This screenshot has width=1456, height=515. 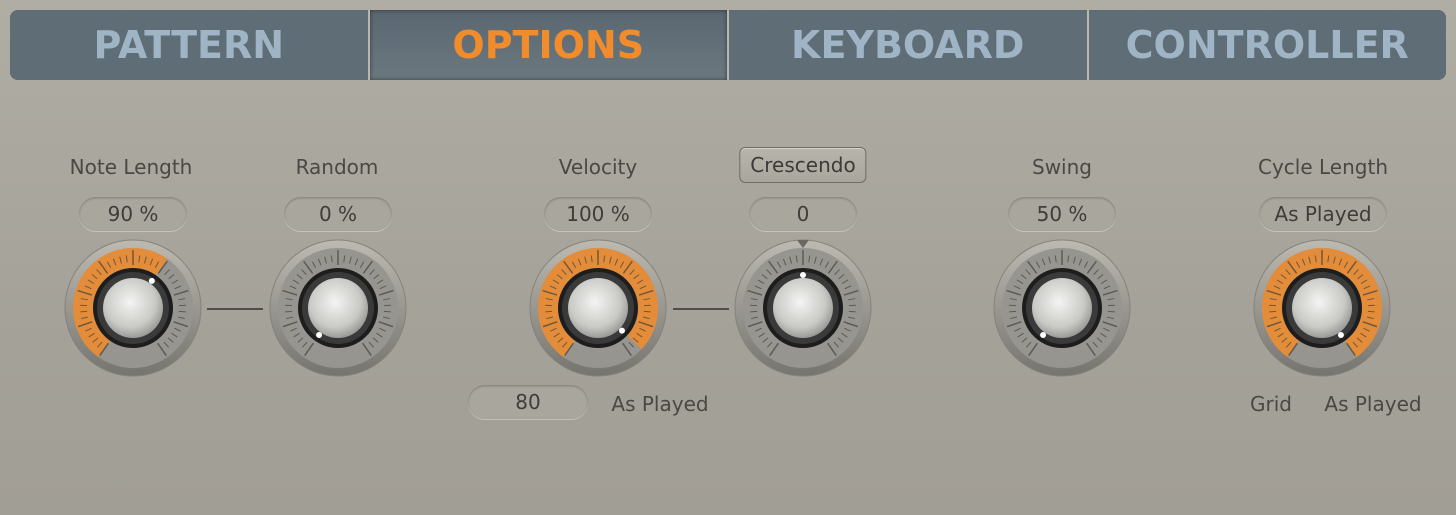 I want to click on velocity-knob, so click(x=598, y=308).